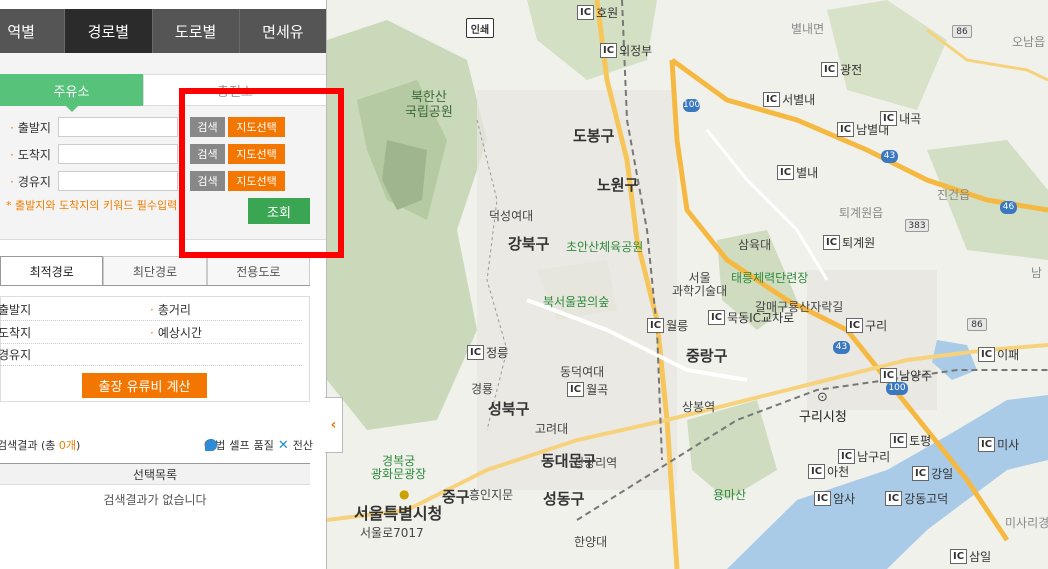 This screenshot has height=569, width=1048. What do you see at coordinates (917, 225) in the screenshot?
I see `route-shield-383: 383` at bounding box center [917, 225].